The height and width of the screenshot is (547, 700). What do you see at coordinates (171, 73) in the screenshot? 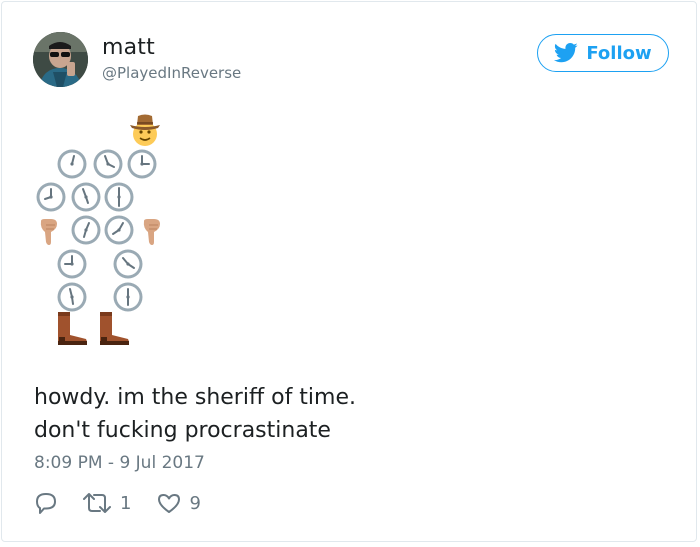
I see `handle: @PlayedInReverse` at bounding box center [171, 73].